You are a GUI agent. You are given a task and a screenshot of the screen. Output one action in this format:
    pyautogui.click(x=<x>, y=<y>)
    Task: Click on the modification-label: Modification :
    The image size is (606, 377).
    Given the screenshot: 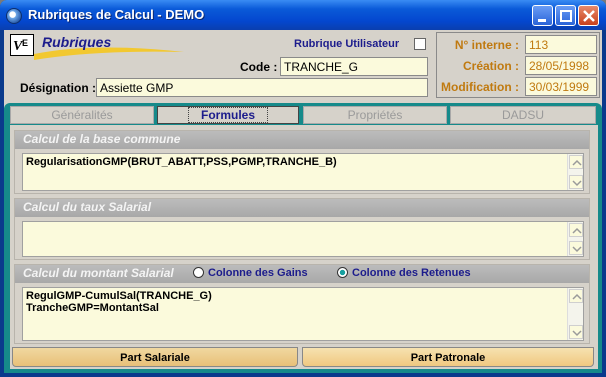 What is the action you would take?
    pyautogui.click(x=480, y=87)
    